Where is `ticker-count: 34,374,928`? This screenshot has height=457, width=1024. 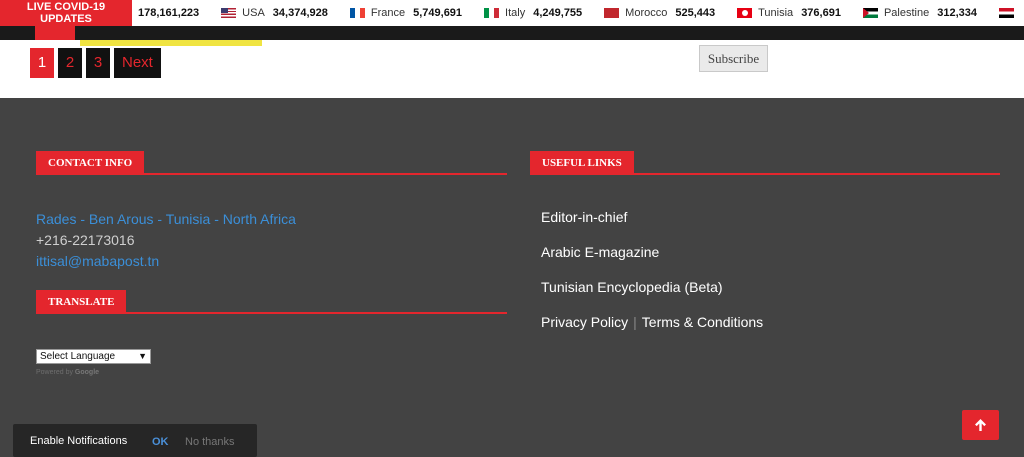 ticker-count: 34,374,928 is located at coordinates (300, 13).